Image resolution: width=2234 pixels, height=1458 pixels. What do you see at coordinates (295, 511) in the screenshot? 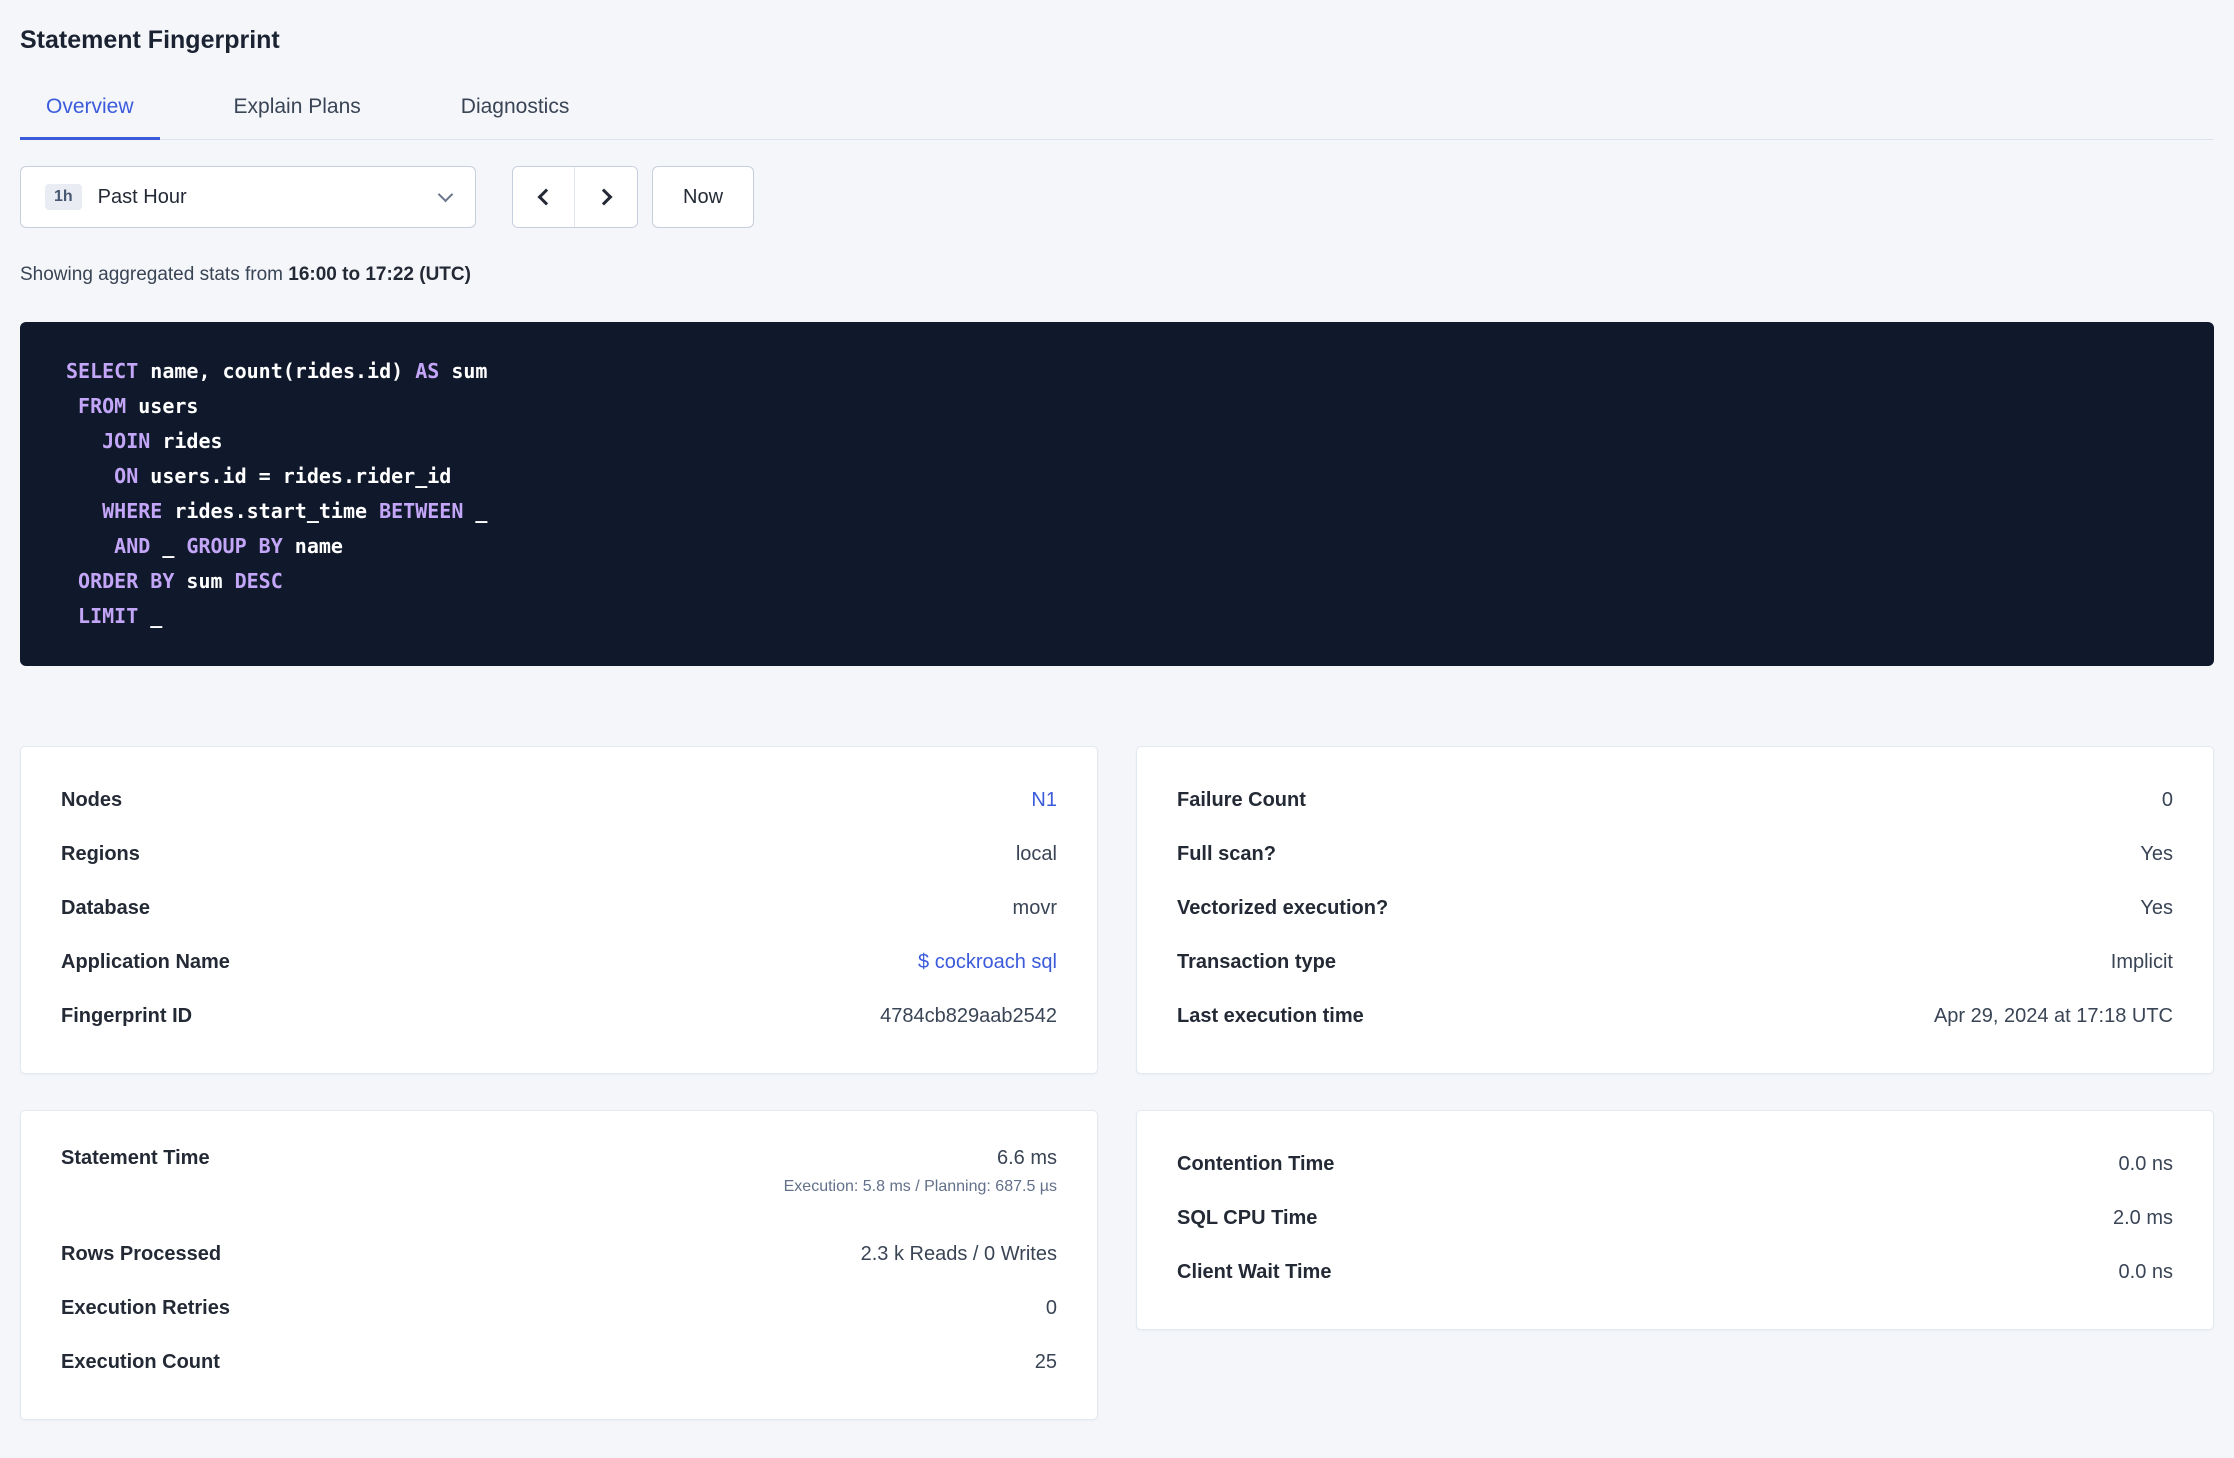
I see `sql-line: WHERE rides.start_time BETWEEN _` at bounding box center [295, 511].